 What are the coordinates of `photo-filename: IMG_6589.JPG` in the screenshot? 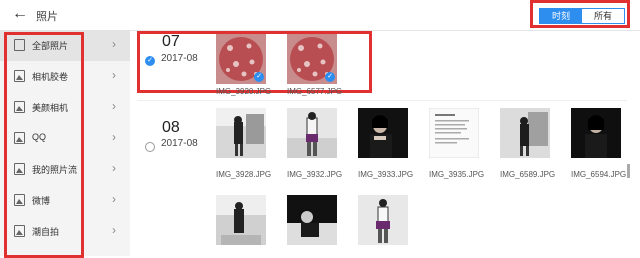 It's located at (528, 174).